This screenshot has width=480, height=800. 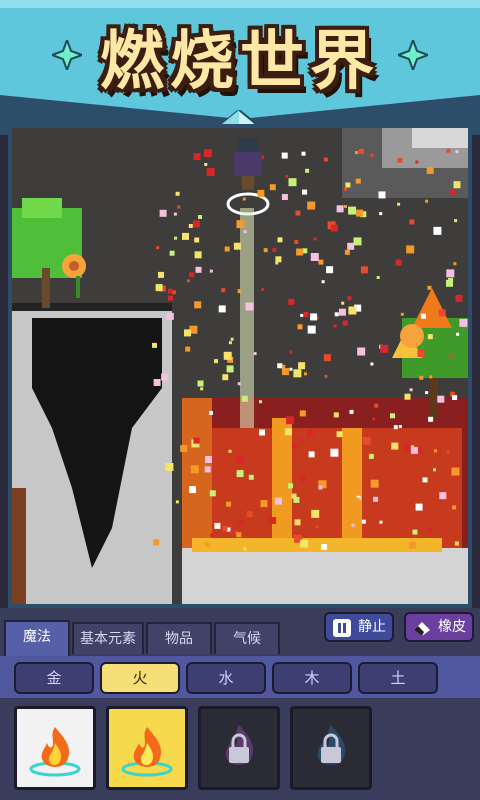 I want to click on element-metal-button: 金, so click(x=54, y=678).